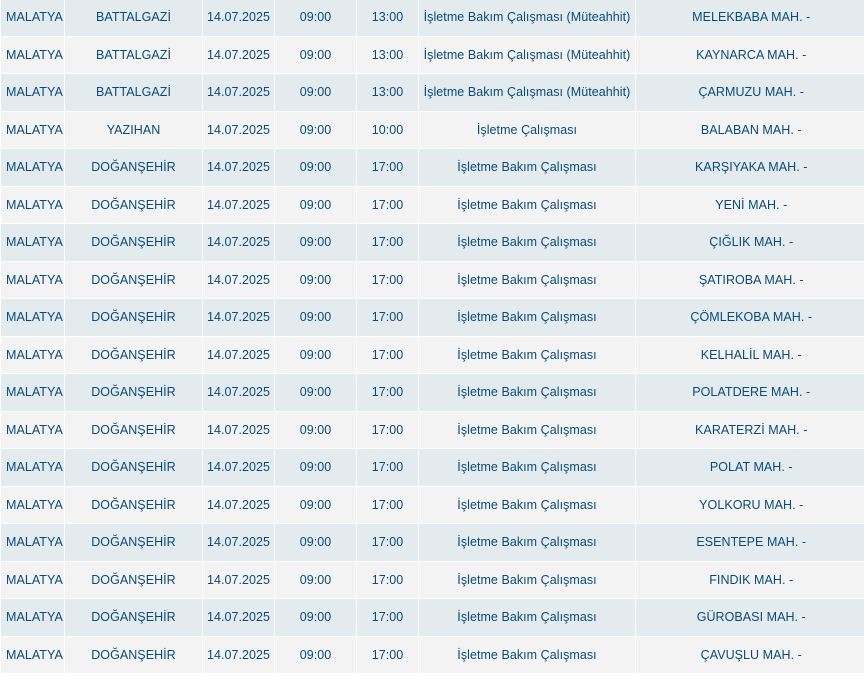 The width and height of the screenshot is (864, 686). Describe the element at coordinates (749, 54) in the screenshot. I see `cell-neighborhood: KAYNARCA MAH. -` at that location.